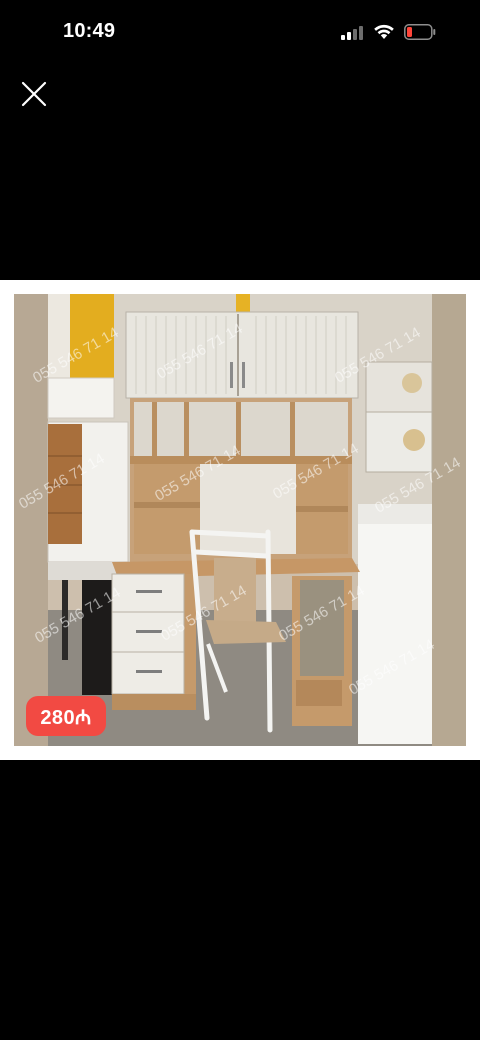 The image size is (480, 1040). What do you see at coordinates (34, 94) in the screenshot?
I see `close-icon` at bounding box center [34, 94].